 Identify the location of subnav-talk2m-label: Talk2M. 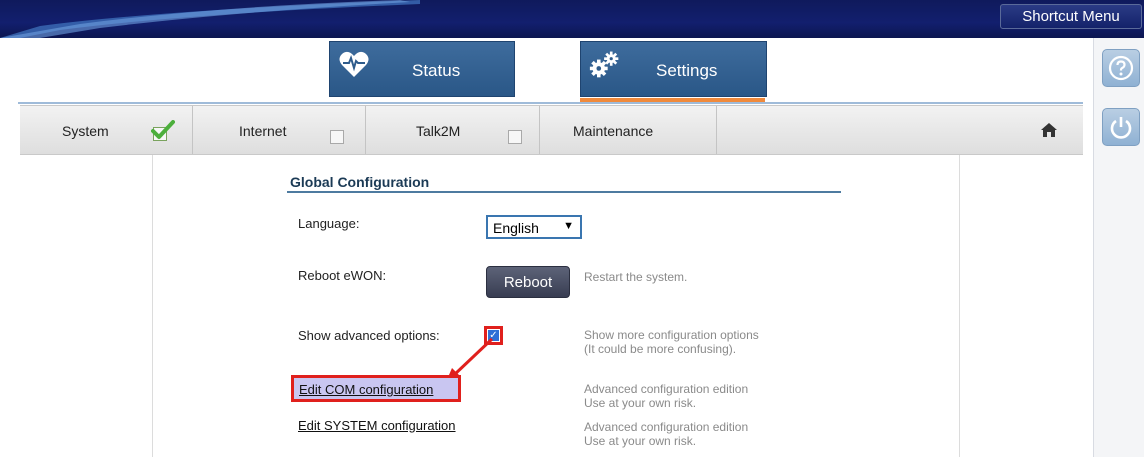
(438, 131).